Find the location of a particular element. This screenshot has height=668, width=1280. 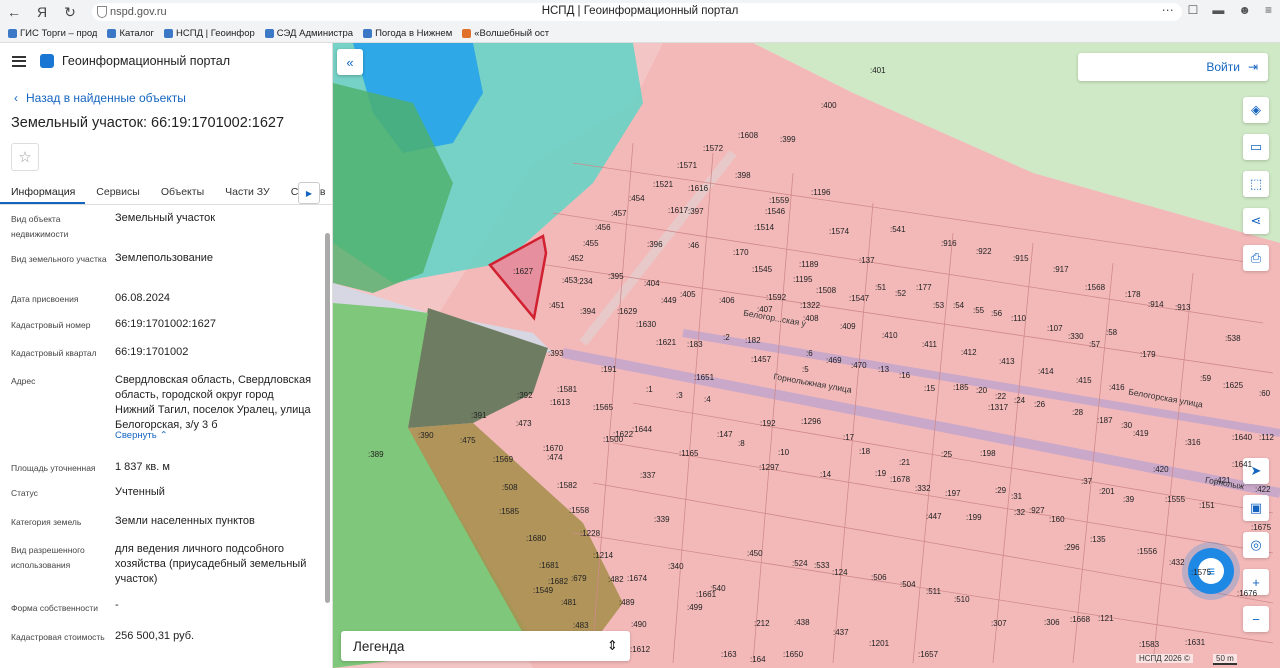

parcel-label: :1617 is located at coordinates (678, 210).